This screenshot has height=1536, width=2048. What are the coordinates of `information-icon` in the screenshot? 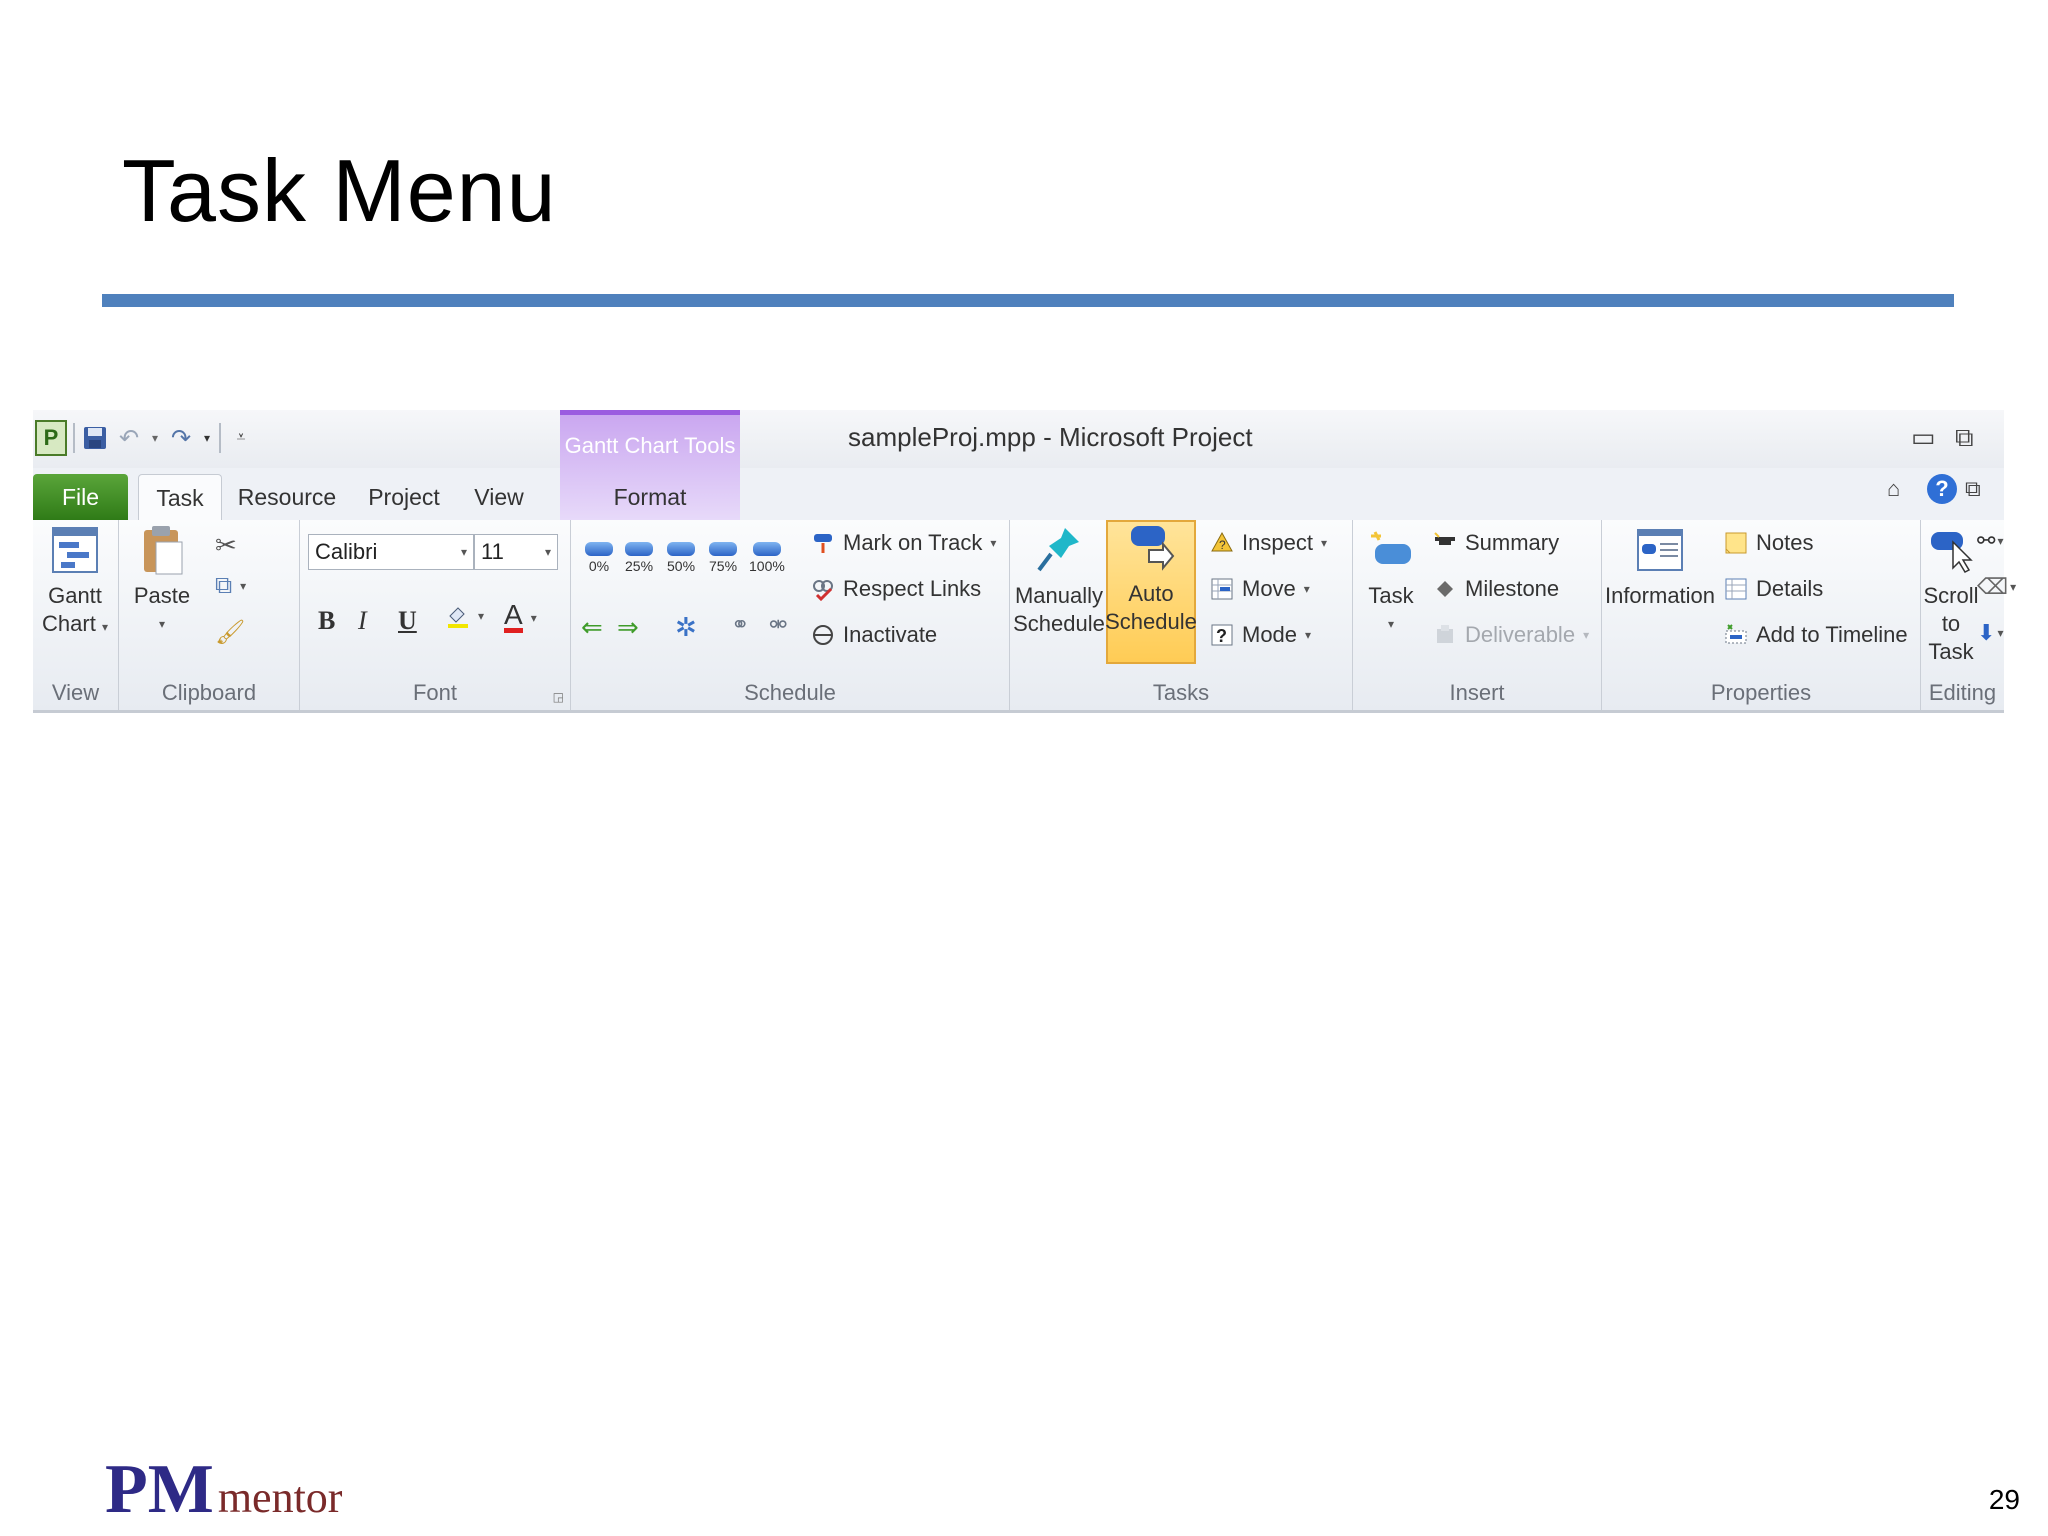 It's located at (1660, 550).